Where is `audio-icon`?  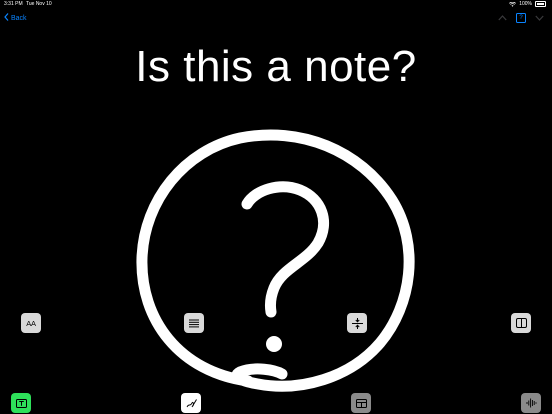
audio-icon is located at coordinates (531, 403).